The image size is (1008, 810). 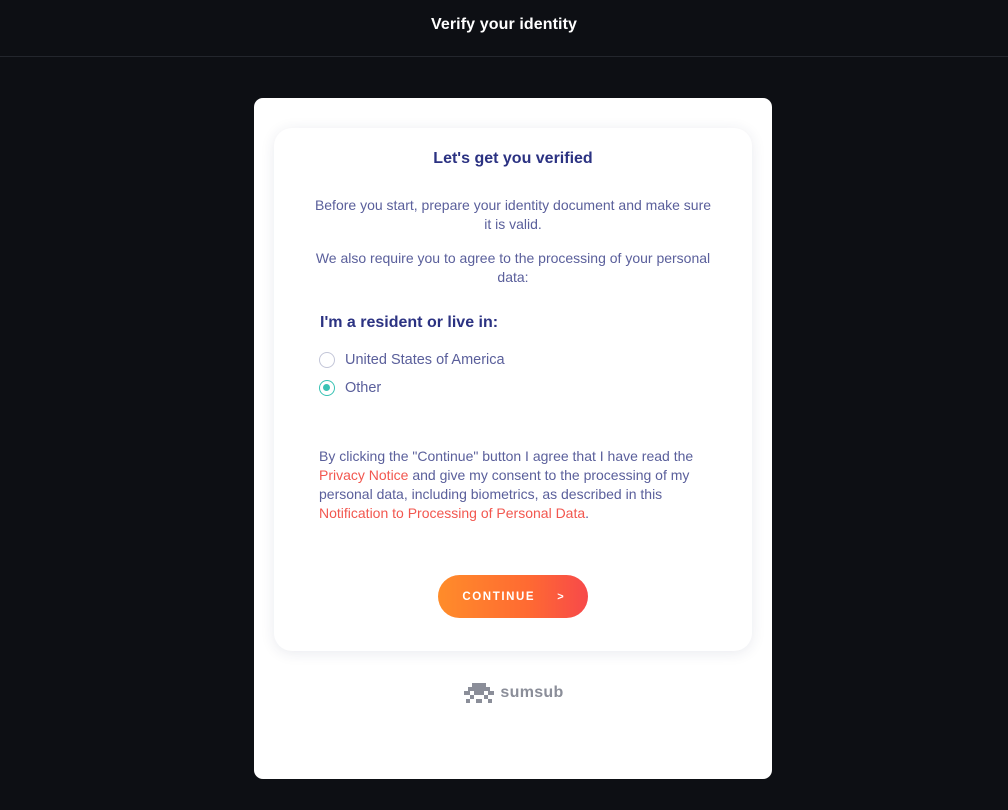 I want to click on chevron-right-icon: >, so click(x=560, y=596).